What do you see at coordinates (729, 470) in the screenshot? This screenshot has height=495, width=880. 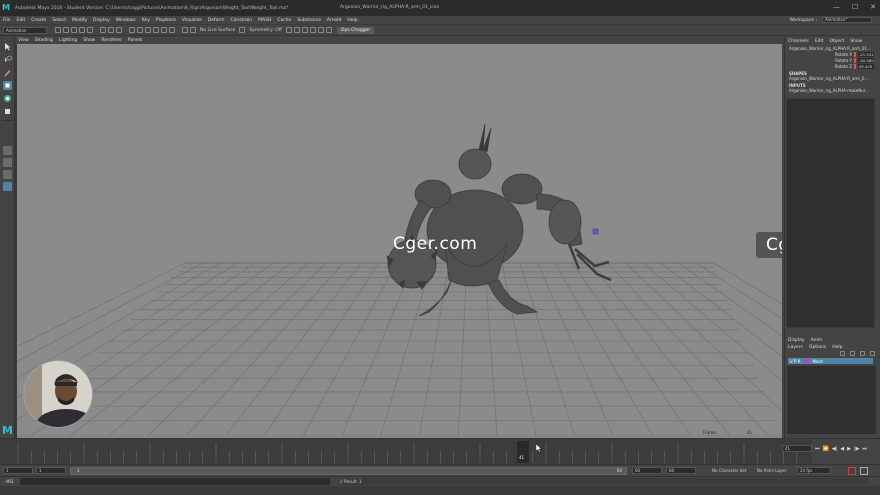 I see `character-set-dropdown: No Character Set` at bounding box center [729, 470].